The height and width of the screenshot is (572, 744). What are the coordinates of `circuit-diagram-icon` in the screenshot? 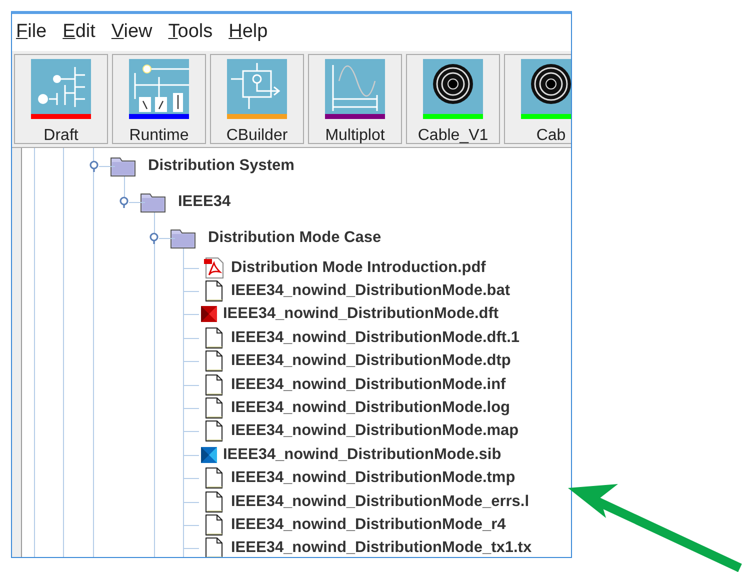 It's located at (61, 86).